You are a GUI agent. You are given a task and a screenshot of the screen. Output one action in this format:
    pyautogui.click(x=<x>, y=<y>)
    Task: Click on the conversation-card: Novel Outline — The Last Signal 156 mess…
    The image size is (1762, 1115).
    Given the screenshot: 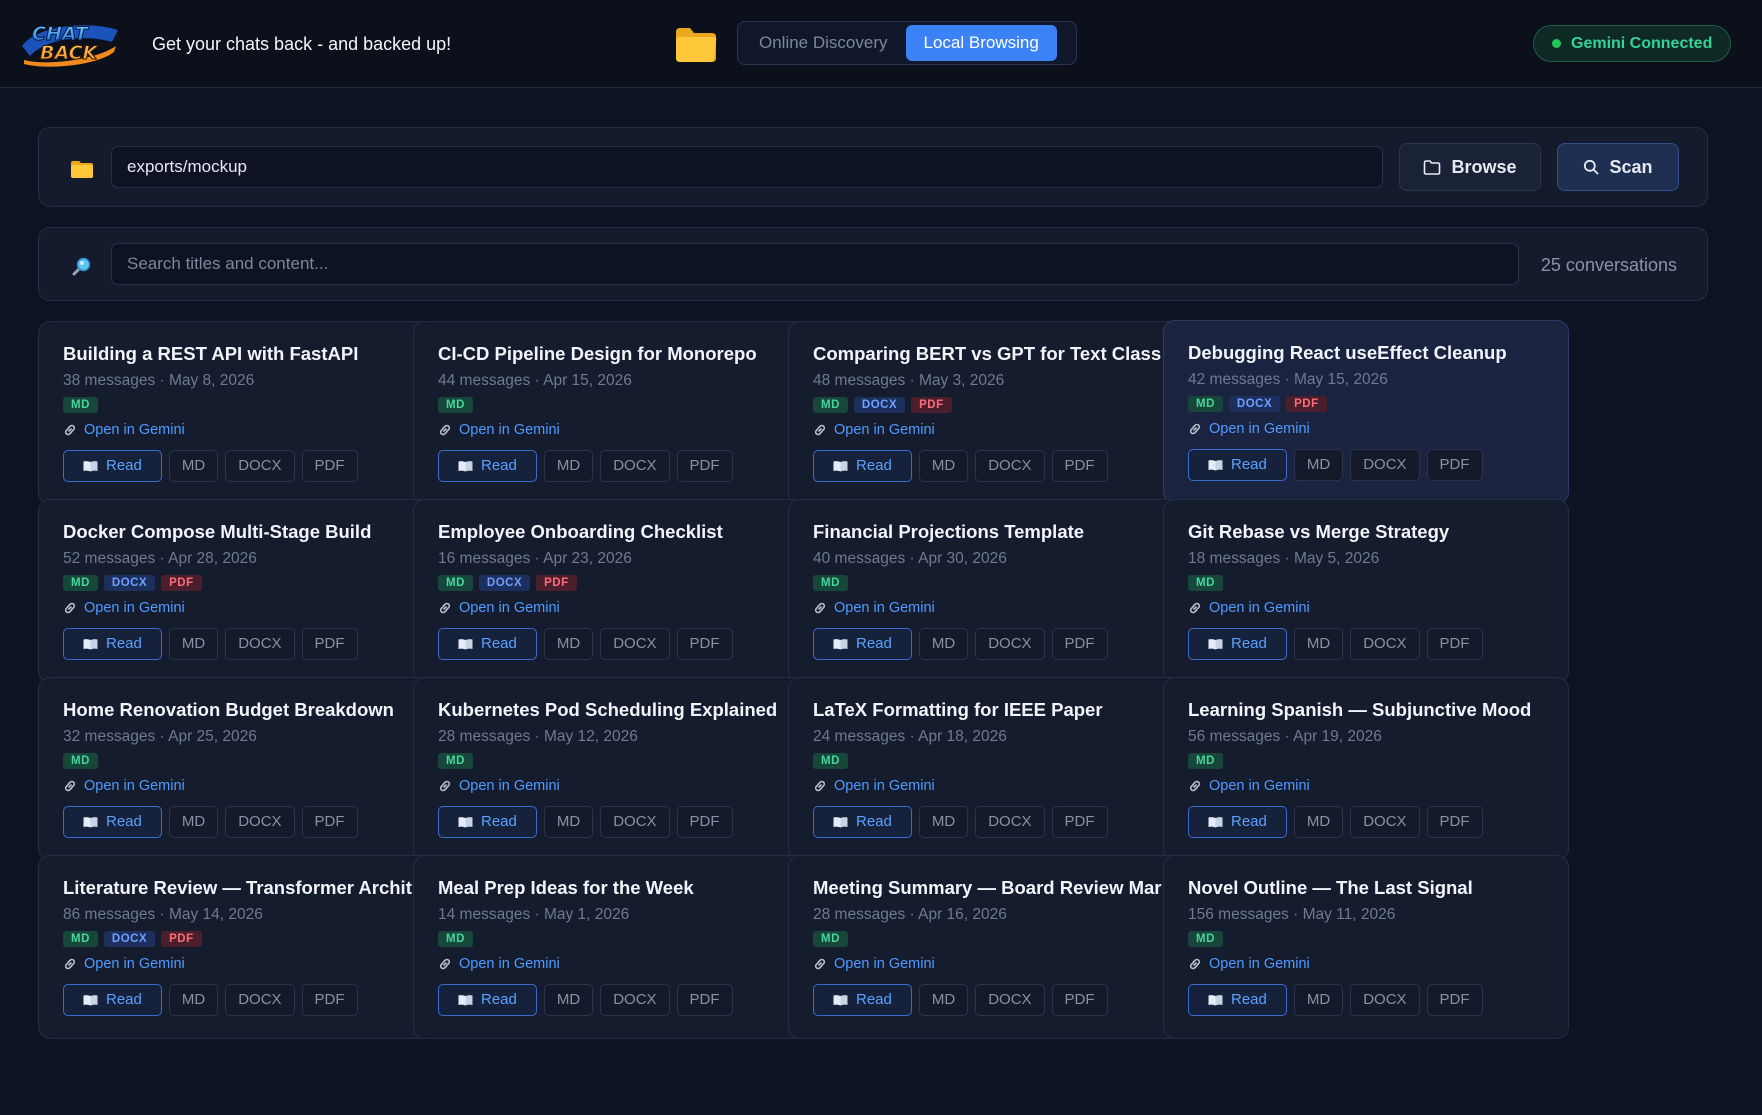 What is the action you would take?
    pyautogui.click(x=1366, y=947)
    